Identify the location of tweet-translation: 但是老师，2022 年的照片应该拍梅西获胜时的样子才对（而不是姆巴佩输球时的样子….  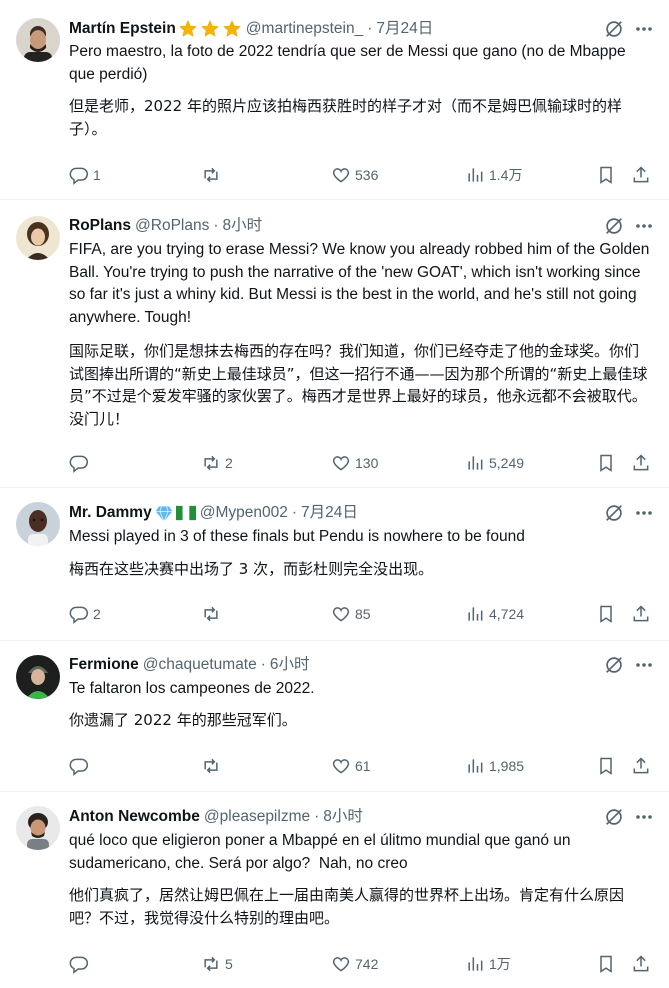
(345, 117).